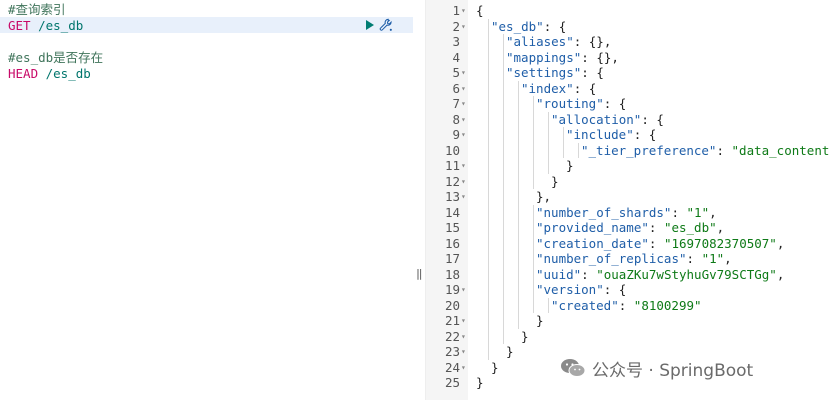  I want to click on response-line: 19 ▾ "version": {, so click(628, 290).